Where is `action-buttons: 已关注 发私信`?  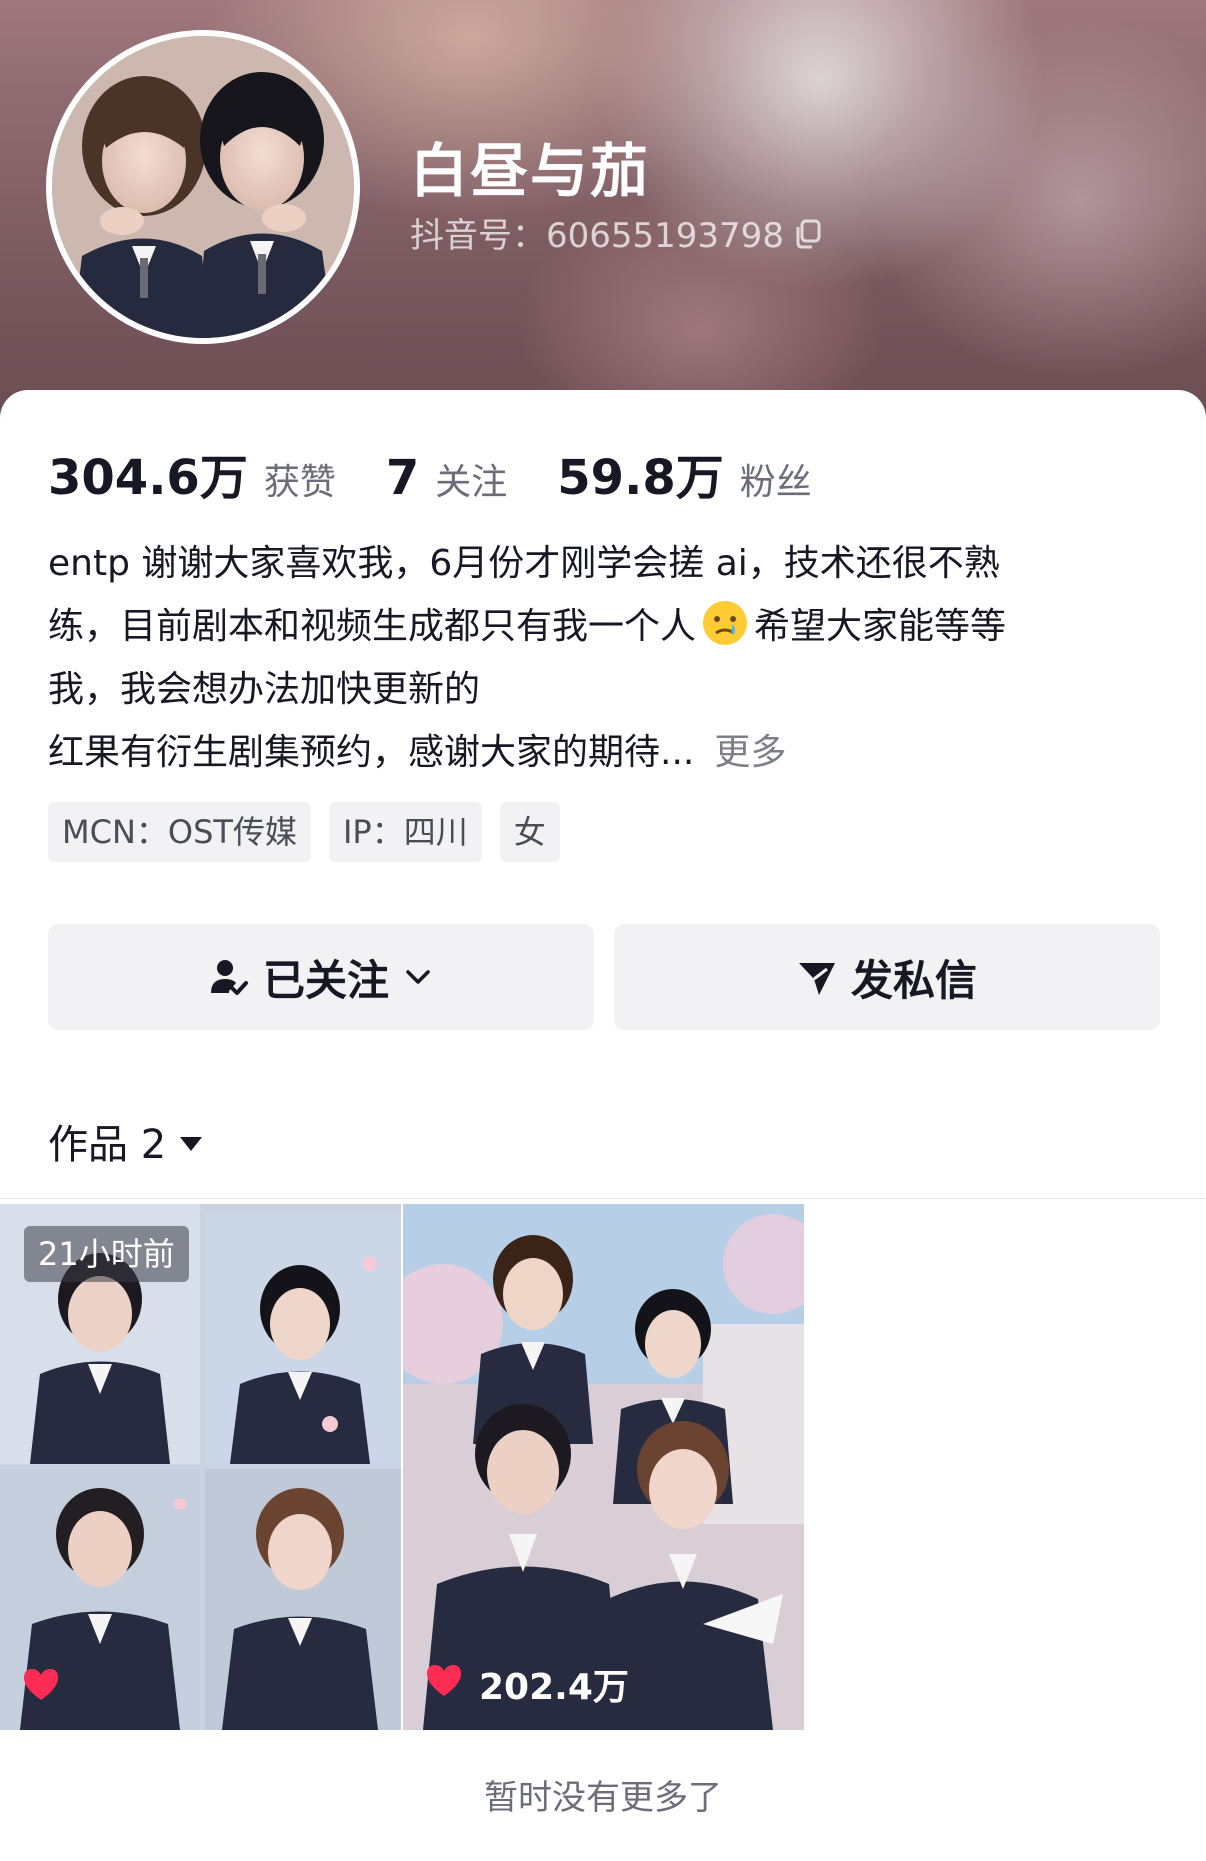 action-buttons: 已关注 发私信 is located at coordinates (604, 977).